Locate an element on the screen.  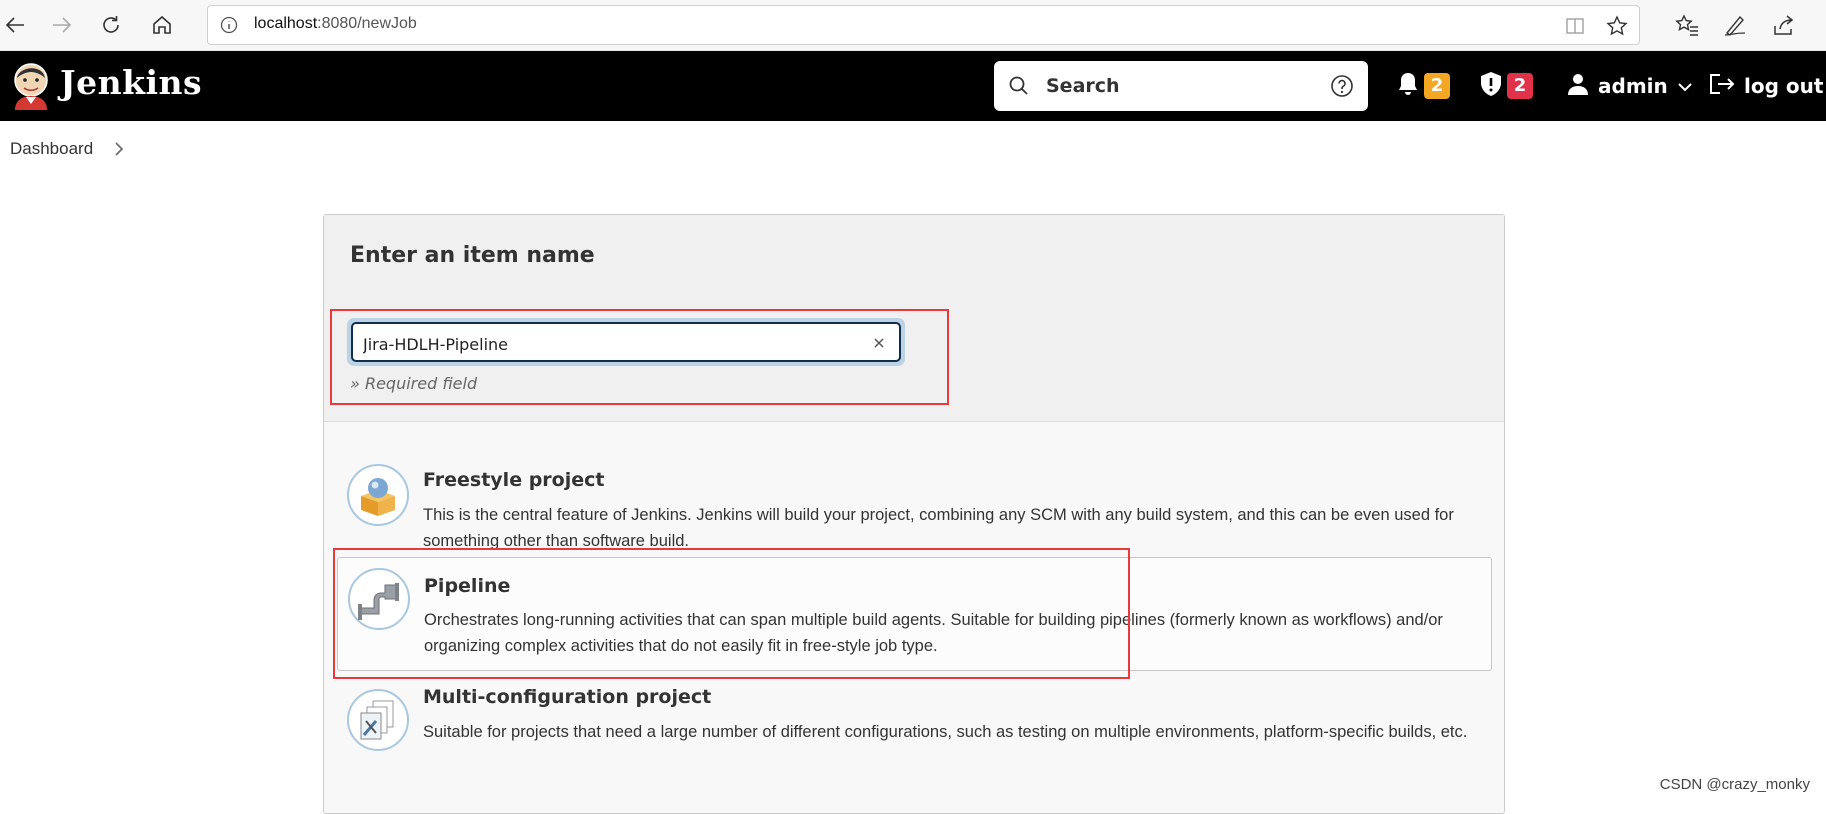
jenkins-title: Jenkins is located at coordinates (131, 82).